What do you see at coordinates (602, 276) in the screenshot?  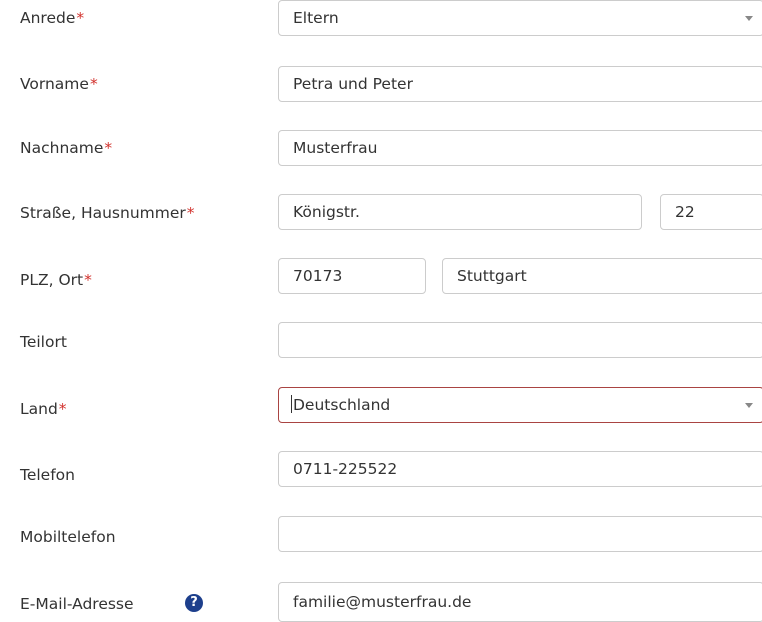 I see `ort-input: Stuttgart` at bounding box center [602, 276].